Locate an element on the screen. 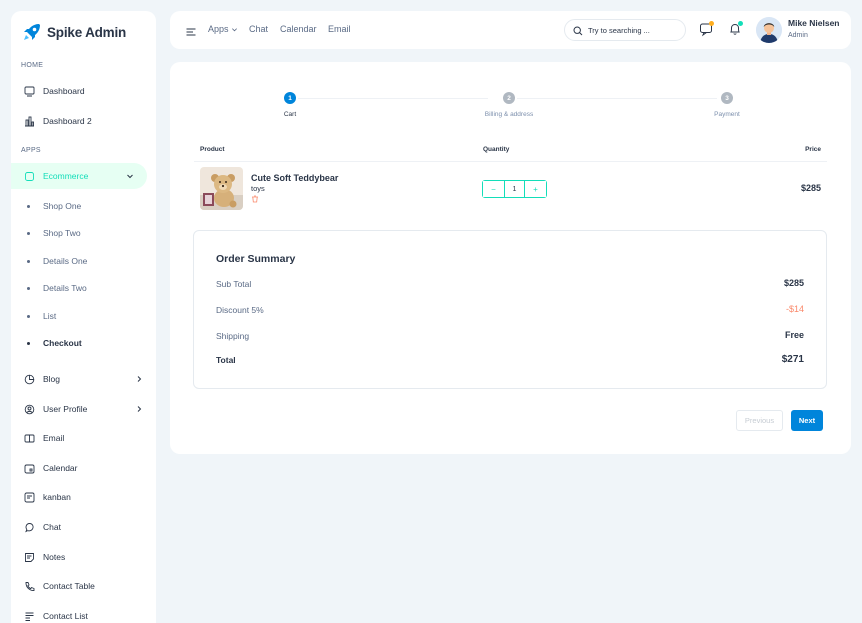 The image size is (862, 623). sidebar-item-contact-table: Contact Table is located at coordinates (83, 586).